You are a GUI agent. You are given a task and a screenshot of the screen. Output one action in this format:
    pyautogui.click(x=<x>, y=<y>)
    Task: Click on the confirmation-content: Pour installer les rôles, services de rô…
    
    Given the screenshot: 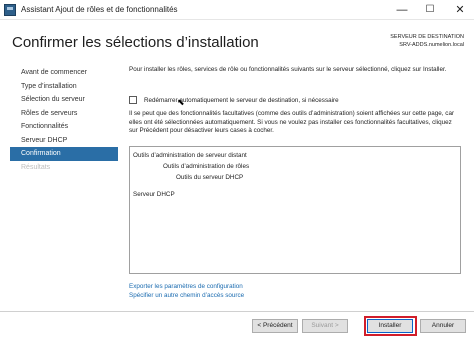 What is the action you would take?
    pyautogui.click(x=296, y=100)
    